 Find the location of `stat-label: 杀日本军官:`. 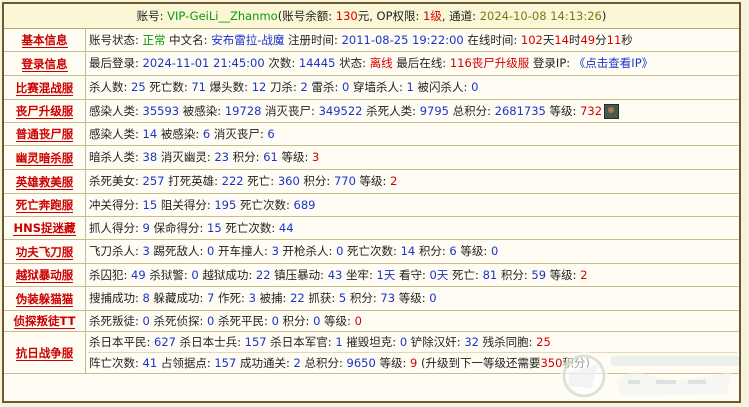

stat-label: 杀日本军官: is located at coordinates (301, 342).